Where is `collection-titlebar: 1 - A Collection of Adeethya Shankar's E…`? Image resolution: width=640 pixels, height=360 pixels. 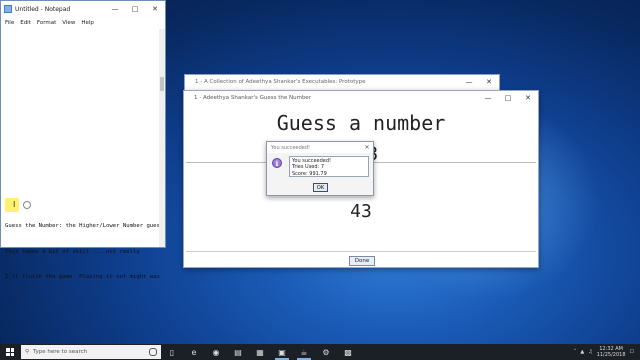 collection-titlebar: 1 - A Collection of Adeethya Shankar's E… is located at coordinates (342, 82).